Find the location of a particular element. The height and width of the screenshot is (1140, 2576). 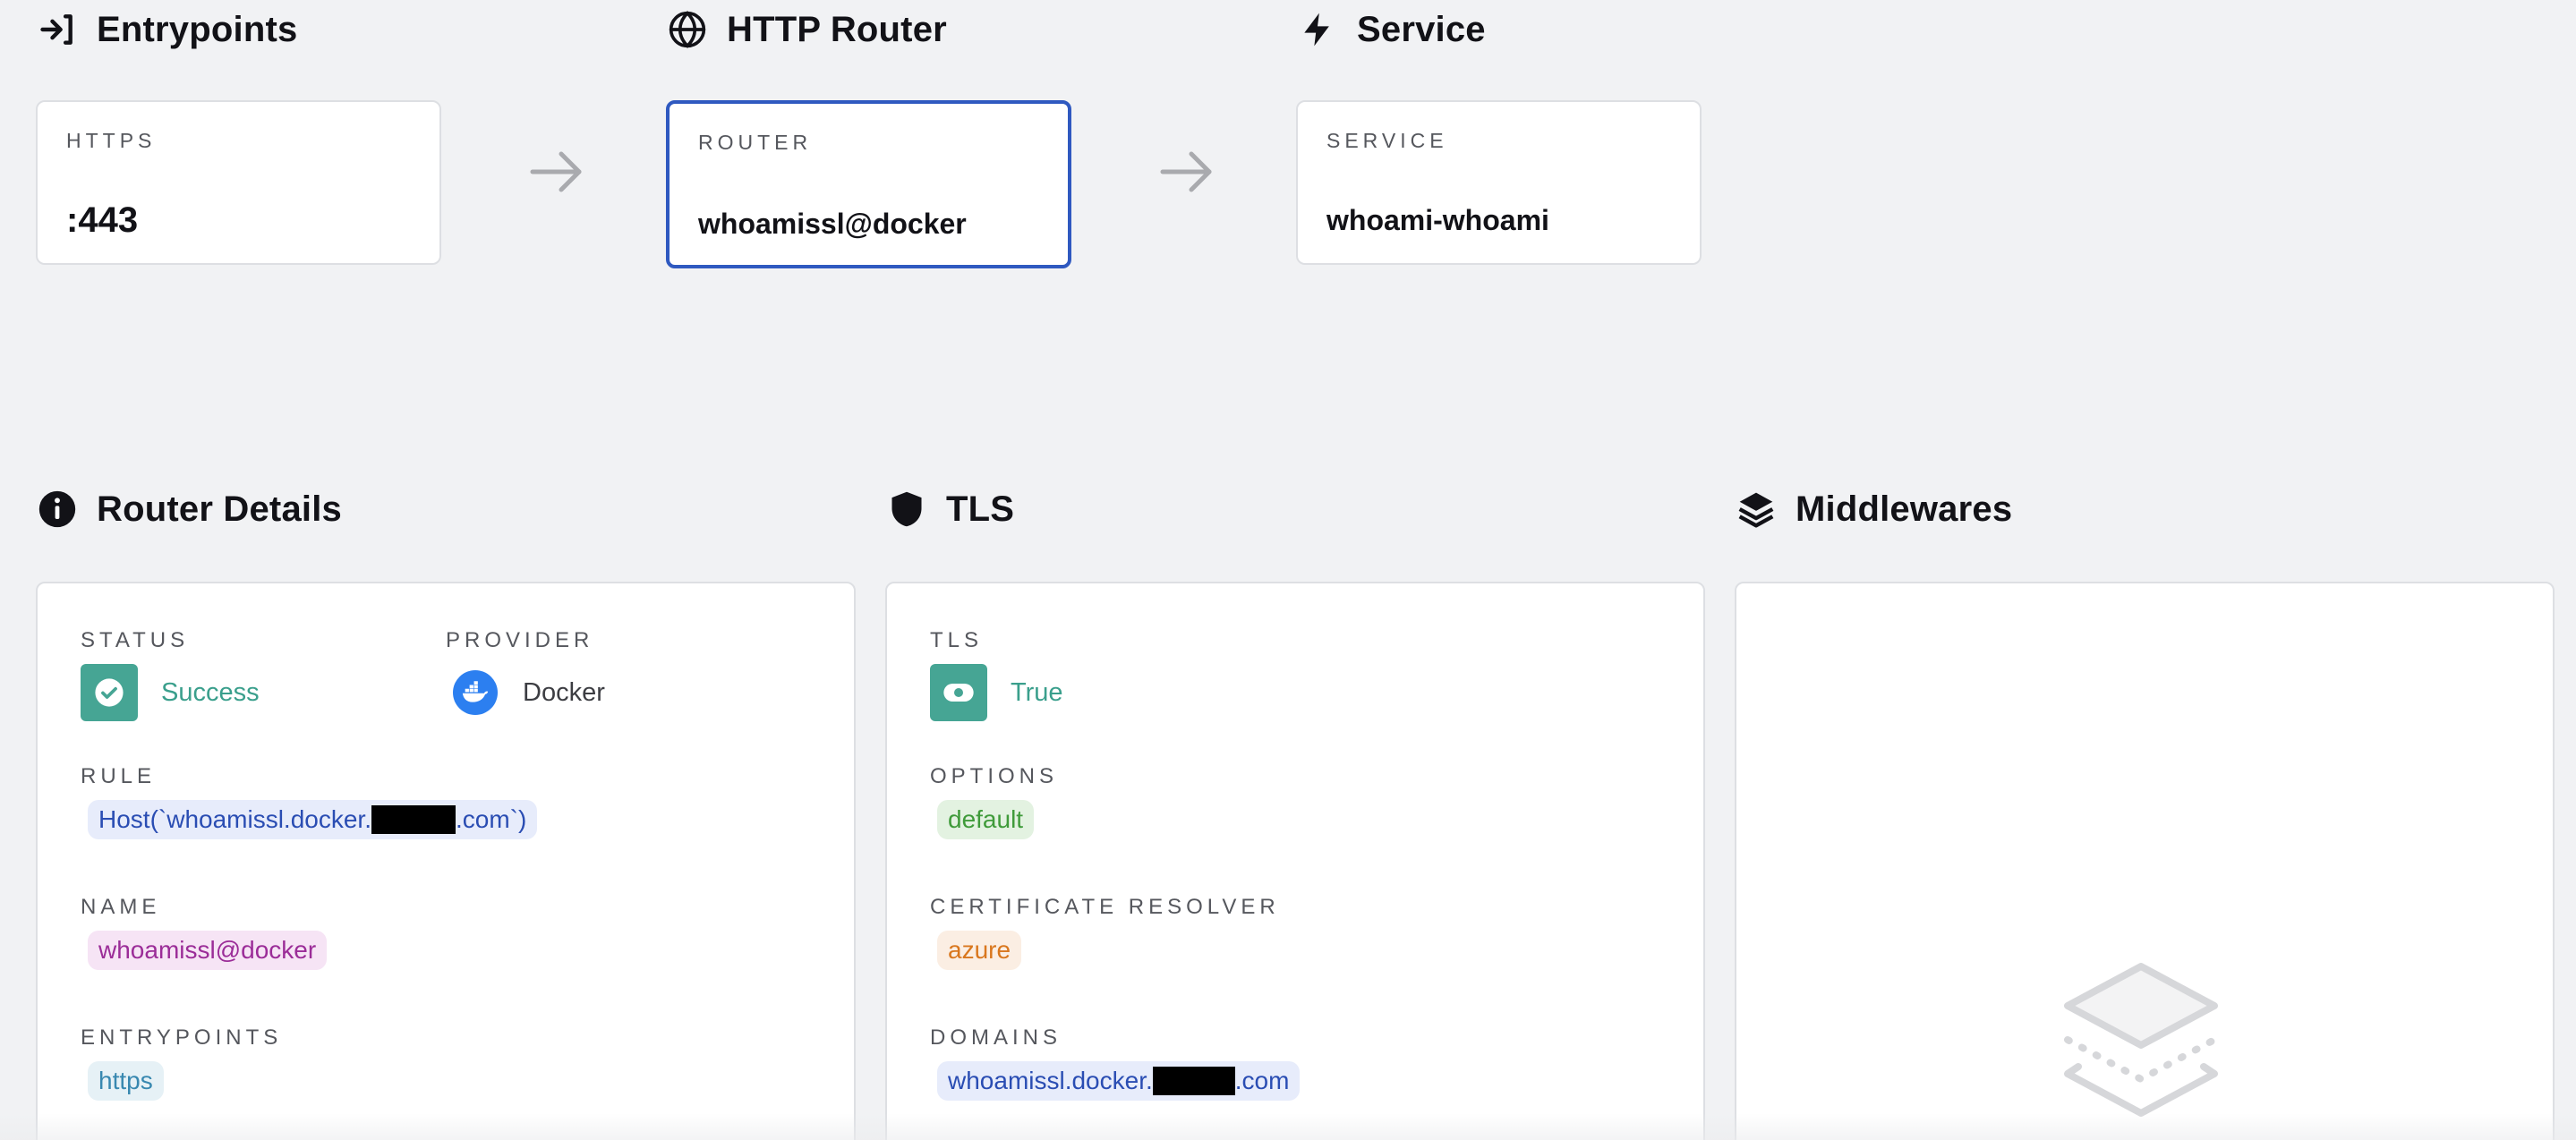

service-heading: Service is located at coordinates (1392, 29).